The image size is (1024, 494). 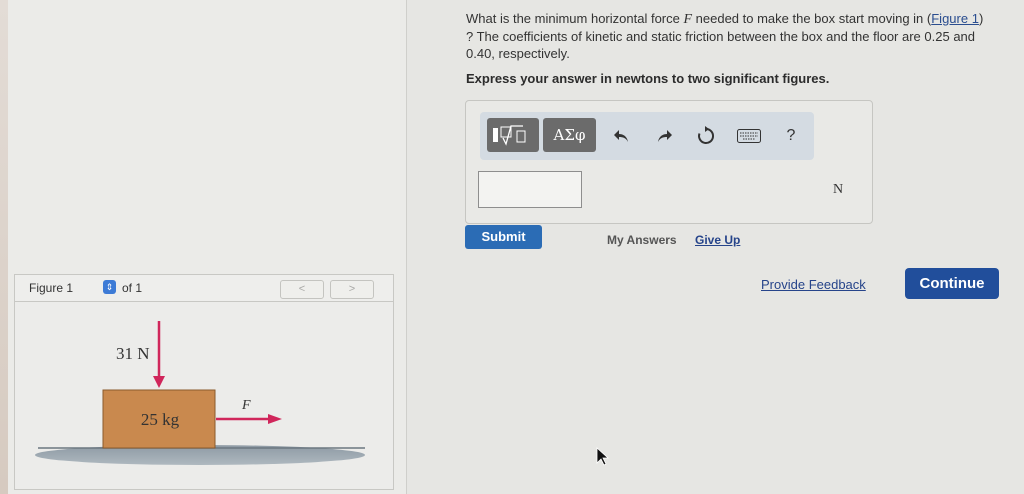 What do you see at coordinates (352, 289) in the screenshot?
I see `next-figure-button: >` at bounding box center [352, 289].